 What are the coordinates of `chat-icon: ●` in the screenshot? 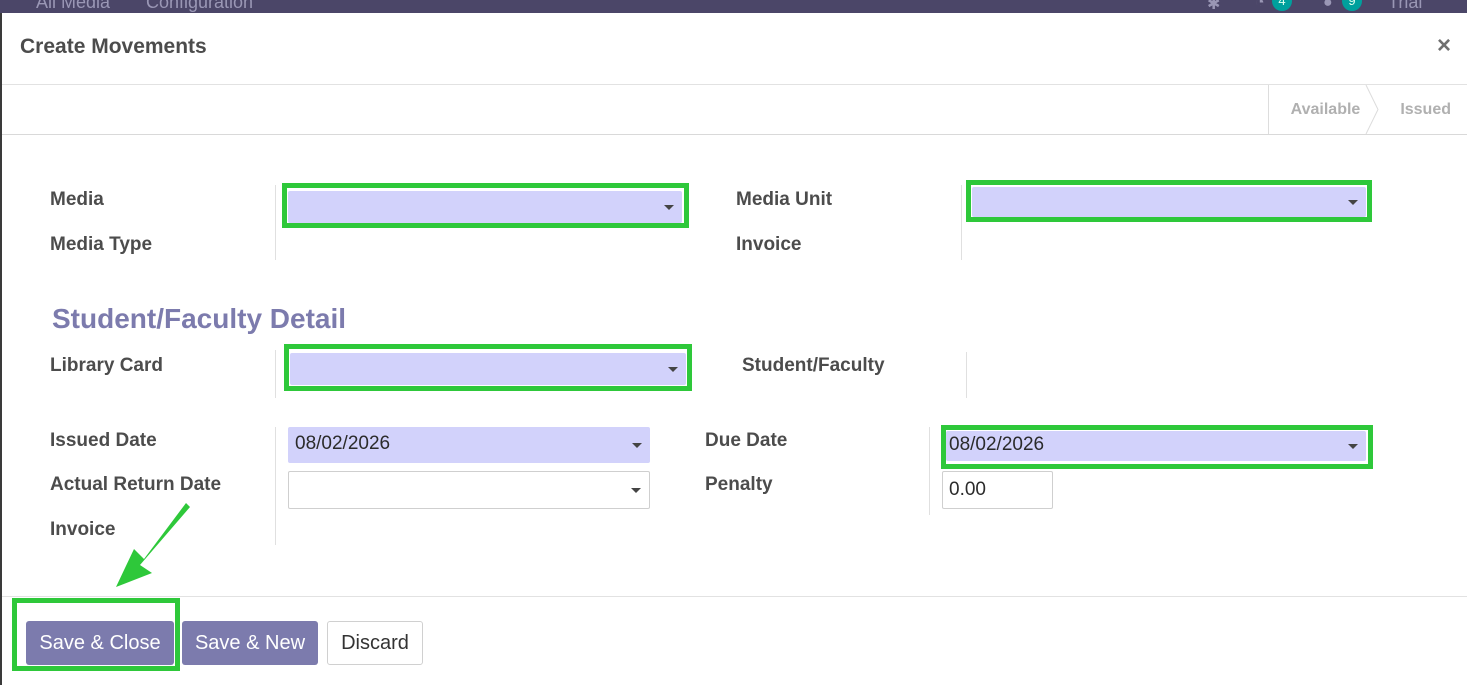 It's located at (1333, 6).